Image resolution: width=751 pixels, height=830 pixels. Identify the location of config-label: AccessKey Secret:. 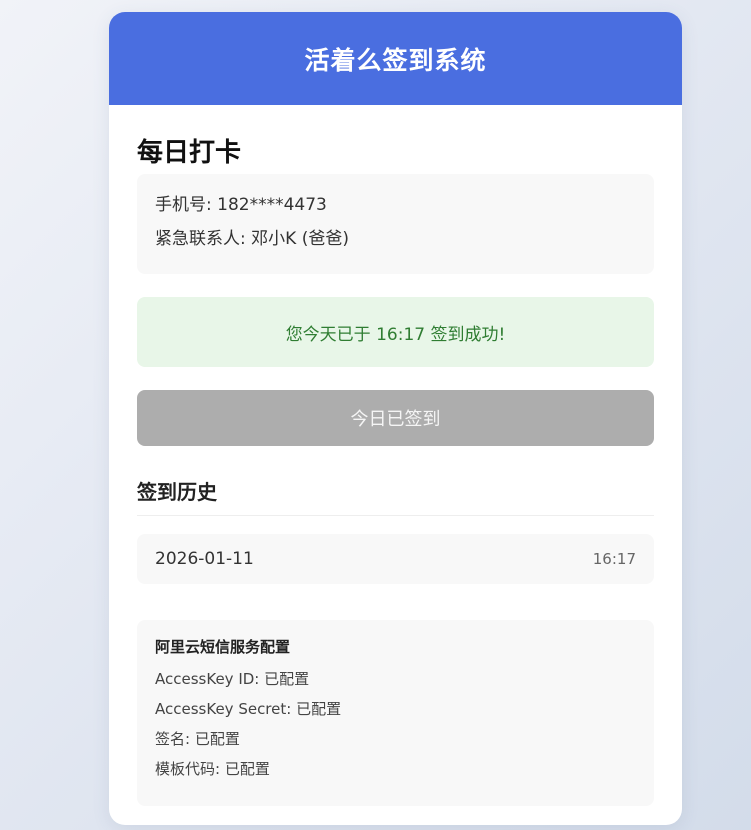
(223, 709).